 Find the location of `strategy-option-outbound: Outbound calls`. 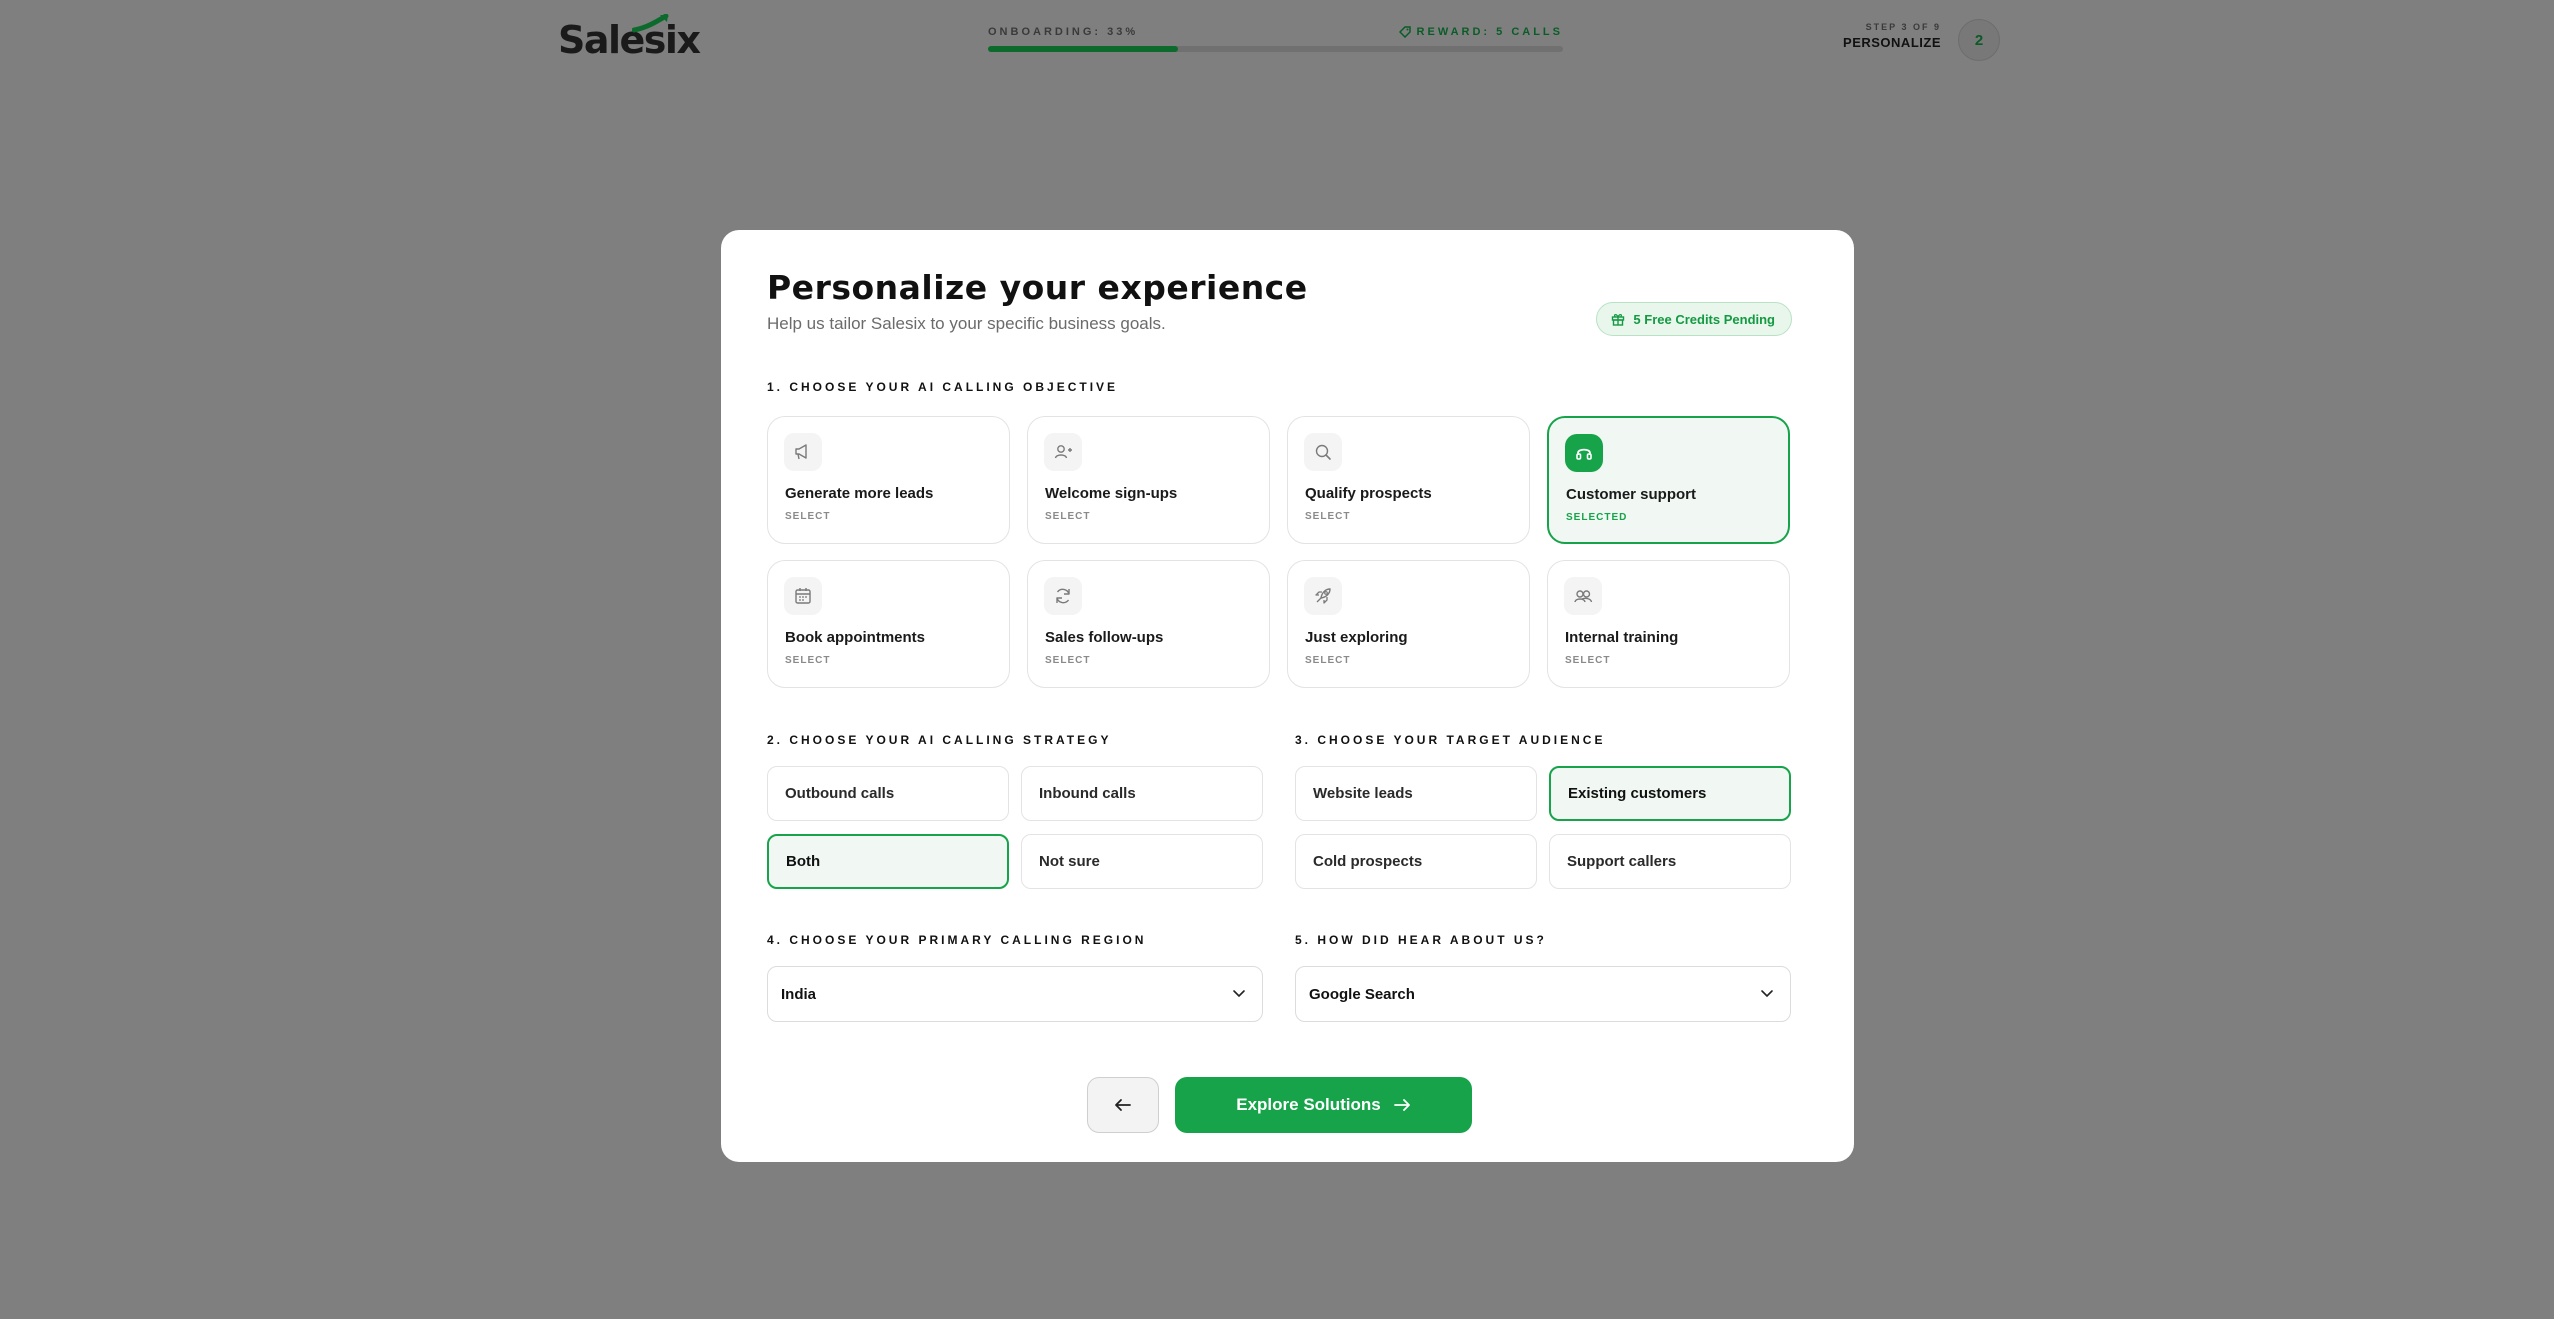

strategy-option-outbound: Outbound calls is located at coordinates (888, 793).